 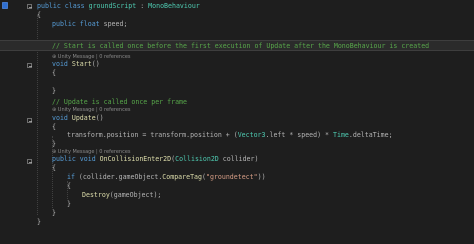 I want to click on code-token: .deltaTime;, so click(x=371, y=135).